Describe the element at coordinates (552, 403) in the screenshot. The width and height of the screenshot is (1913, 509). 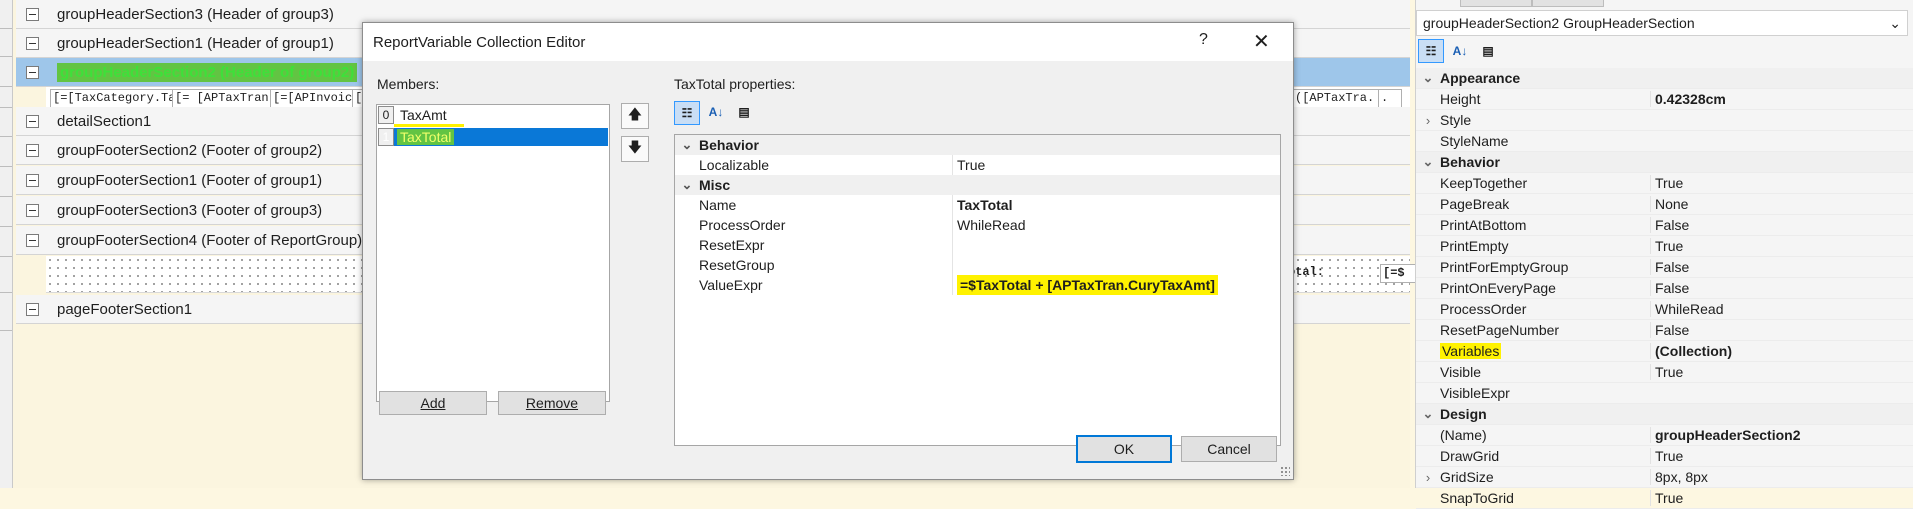
I see `remove-button: Remove` at that location.